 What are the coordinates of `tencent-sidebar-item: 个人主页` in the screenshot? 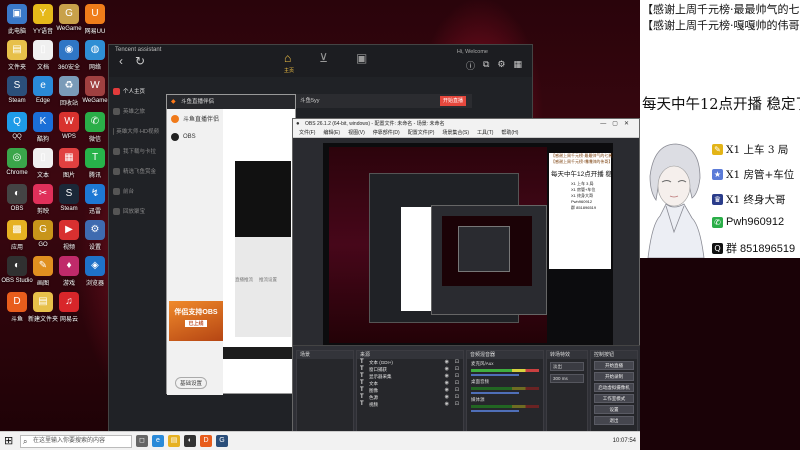 It's located at (136, 91).